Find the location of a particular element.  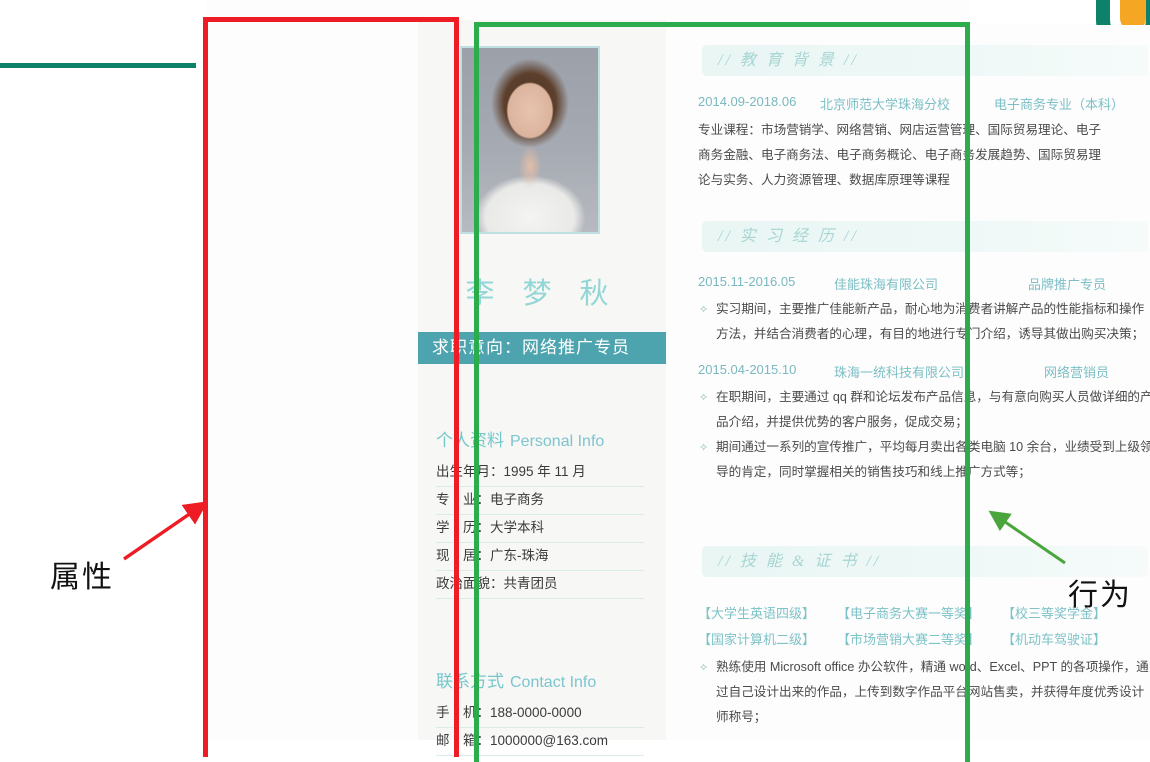

attribute-arrow-icon is located at coordinates (165, 531).